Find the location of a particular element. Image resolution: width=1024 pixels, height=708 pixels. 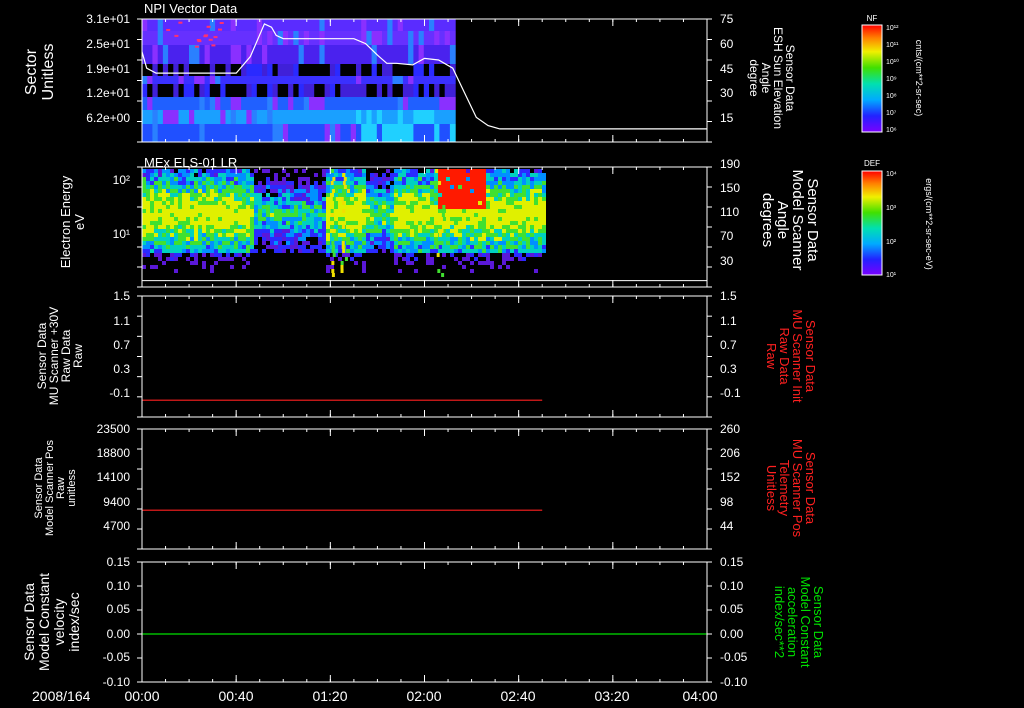

p2-right-axis-title: Sensor Data Model Scanner Angle degrees is located at coordinates (790, 220).